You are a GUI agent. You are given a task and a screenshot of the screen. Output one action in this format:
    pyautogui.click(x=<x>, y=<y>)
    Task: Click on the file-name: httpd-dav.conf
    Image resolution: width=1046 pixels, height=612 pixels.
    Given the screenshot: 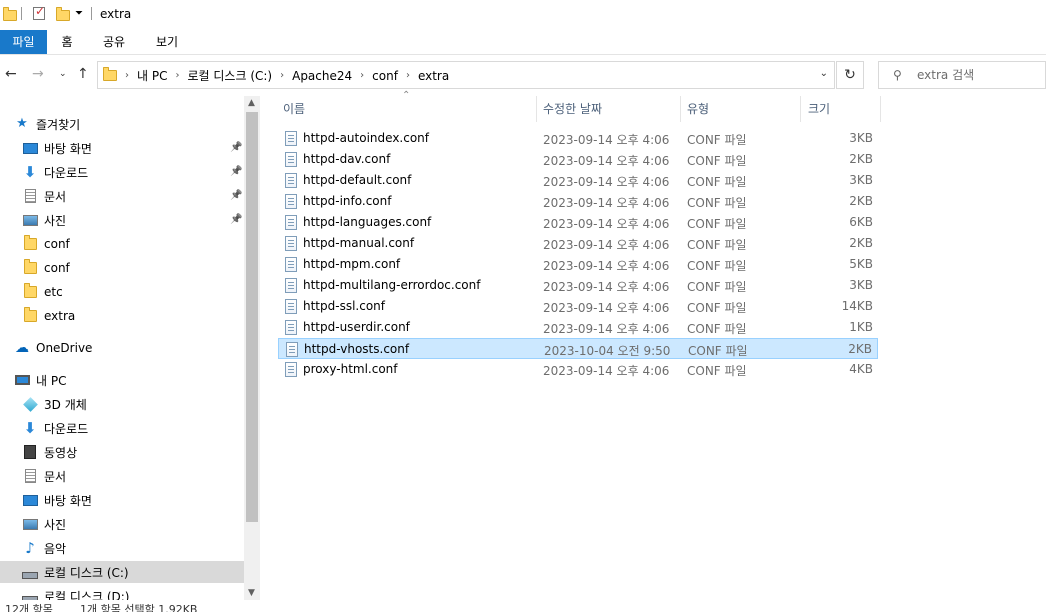 What is the action you would take?
    pyautogui.click(x=347, y=159)
    